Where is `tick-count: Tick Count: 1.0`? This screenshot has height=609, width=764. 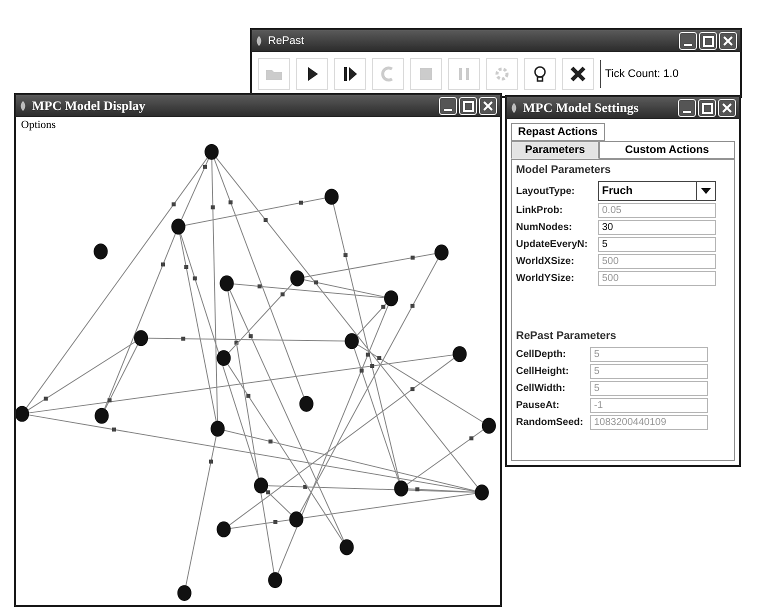 tick-count: Tick Count: 1.0 is located at coordinates (667, 74).